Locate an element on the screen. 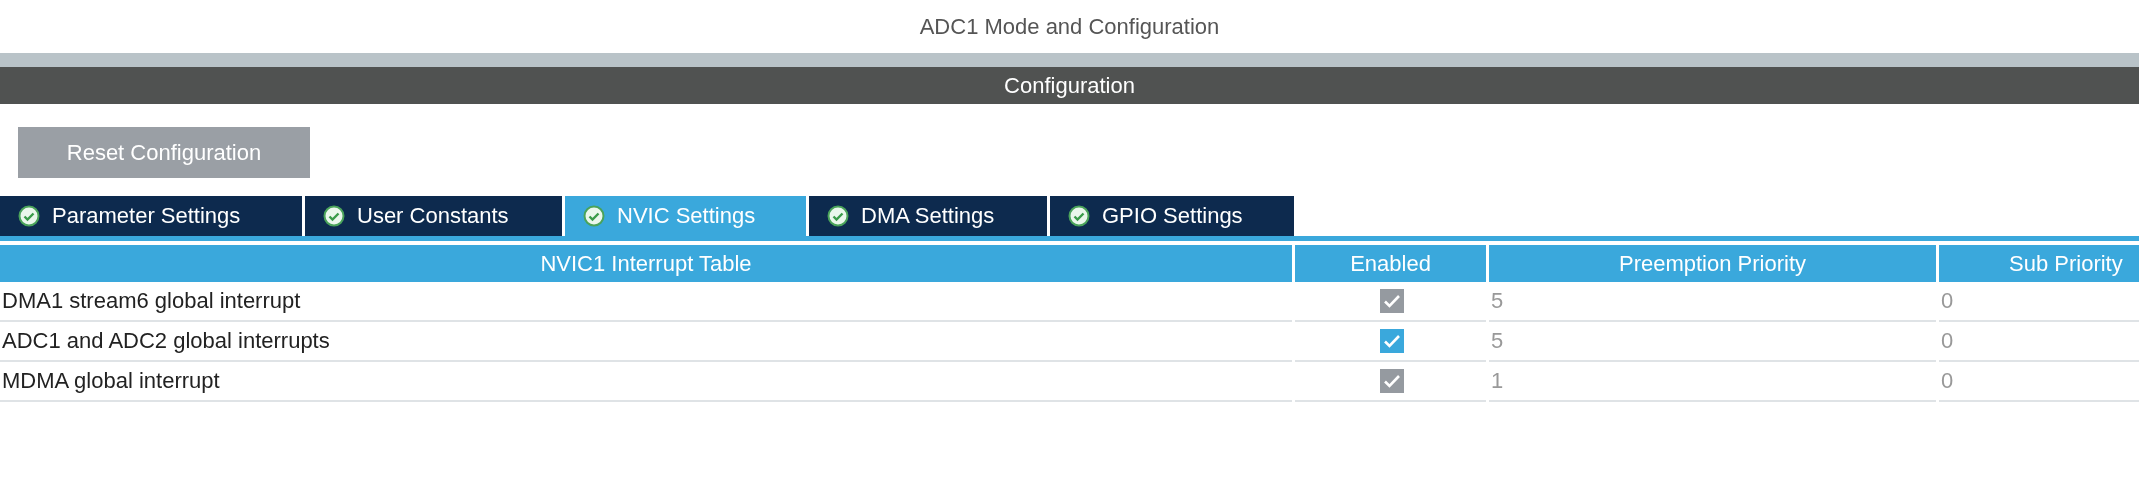 The width and height of the screenshot is (2139, 504). column-header: Sub Priority is located at coordinates (2039, 263).